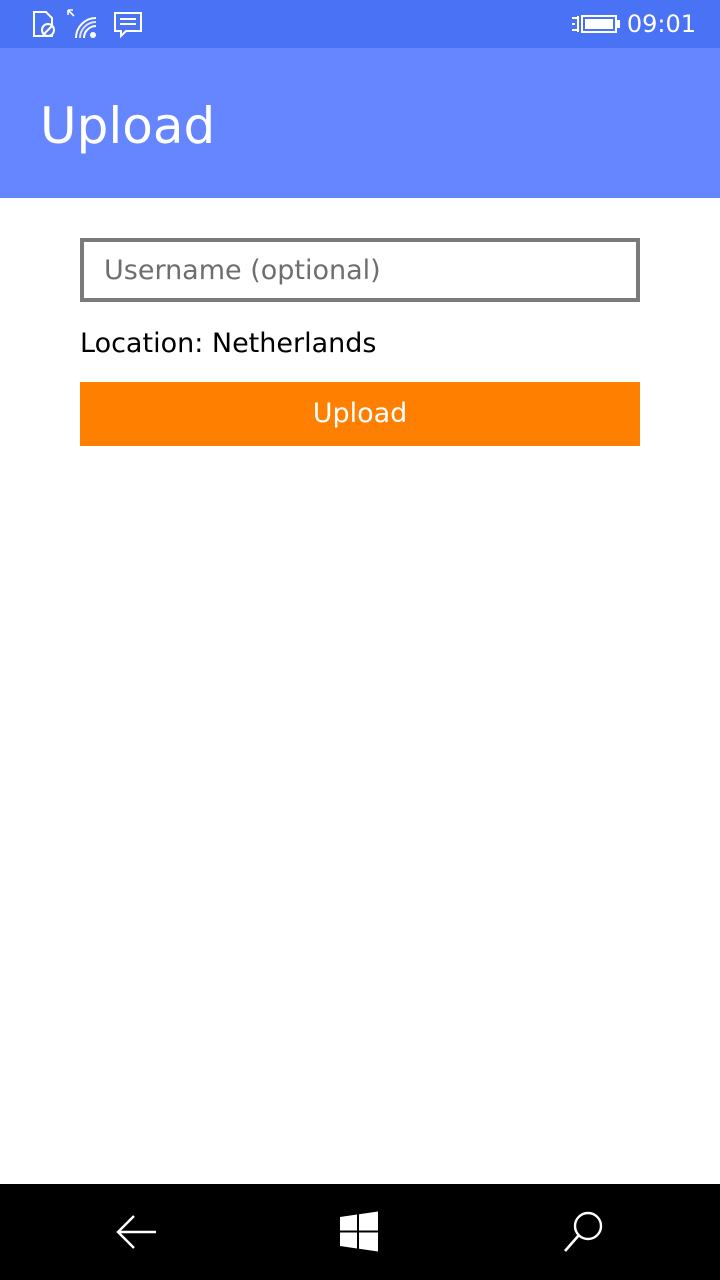 The height and width of the screenshot is (1280, 720). I want to click on status-bar: 09:01, so click(360, 24).